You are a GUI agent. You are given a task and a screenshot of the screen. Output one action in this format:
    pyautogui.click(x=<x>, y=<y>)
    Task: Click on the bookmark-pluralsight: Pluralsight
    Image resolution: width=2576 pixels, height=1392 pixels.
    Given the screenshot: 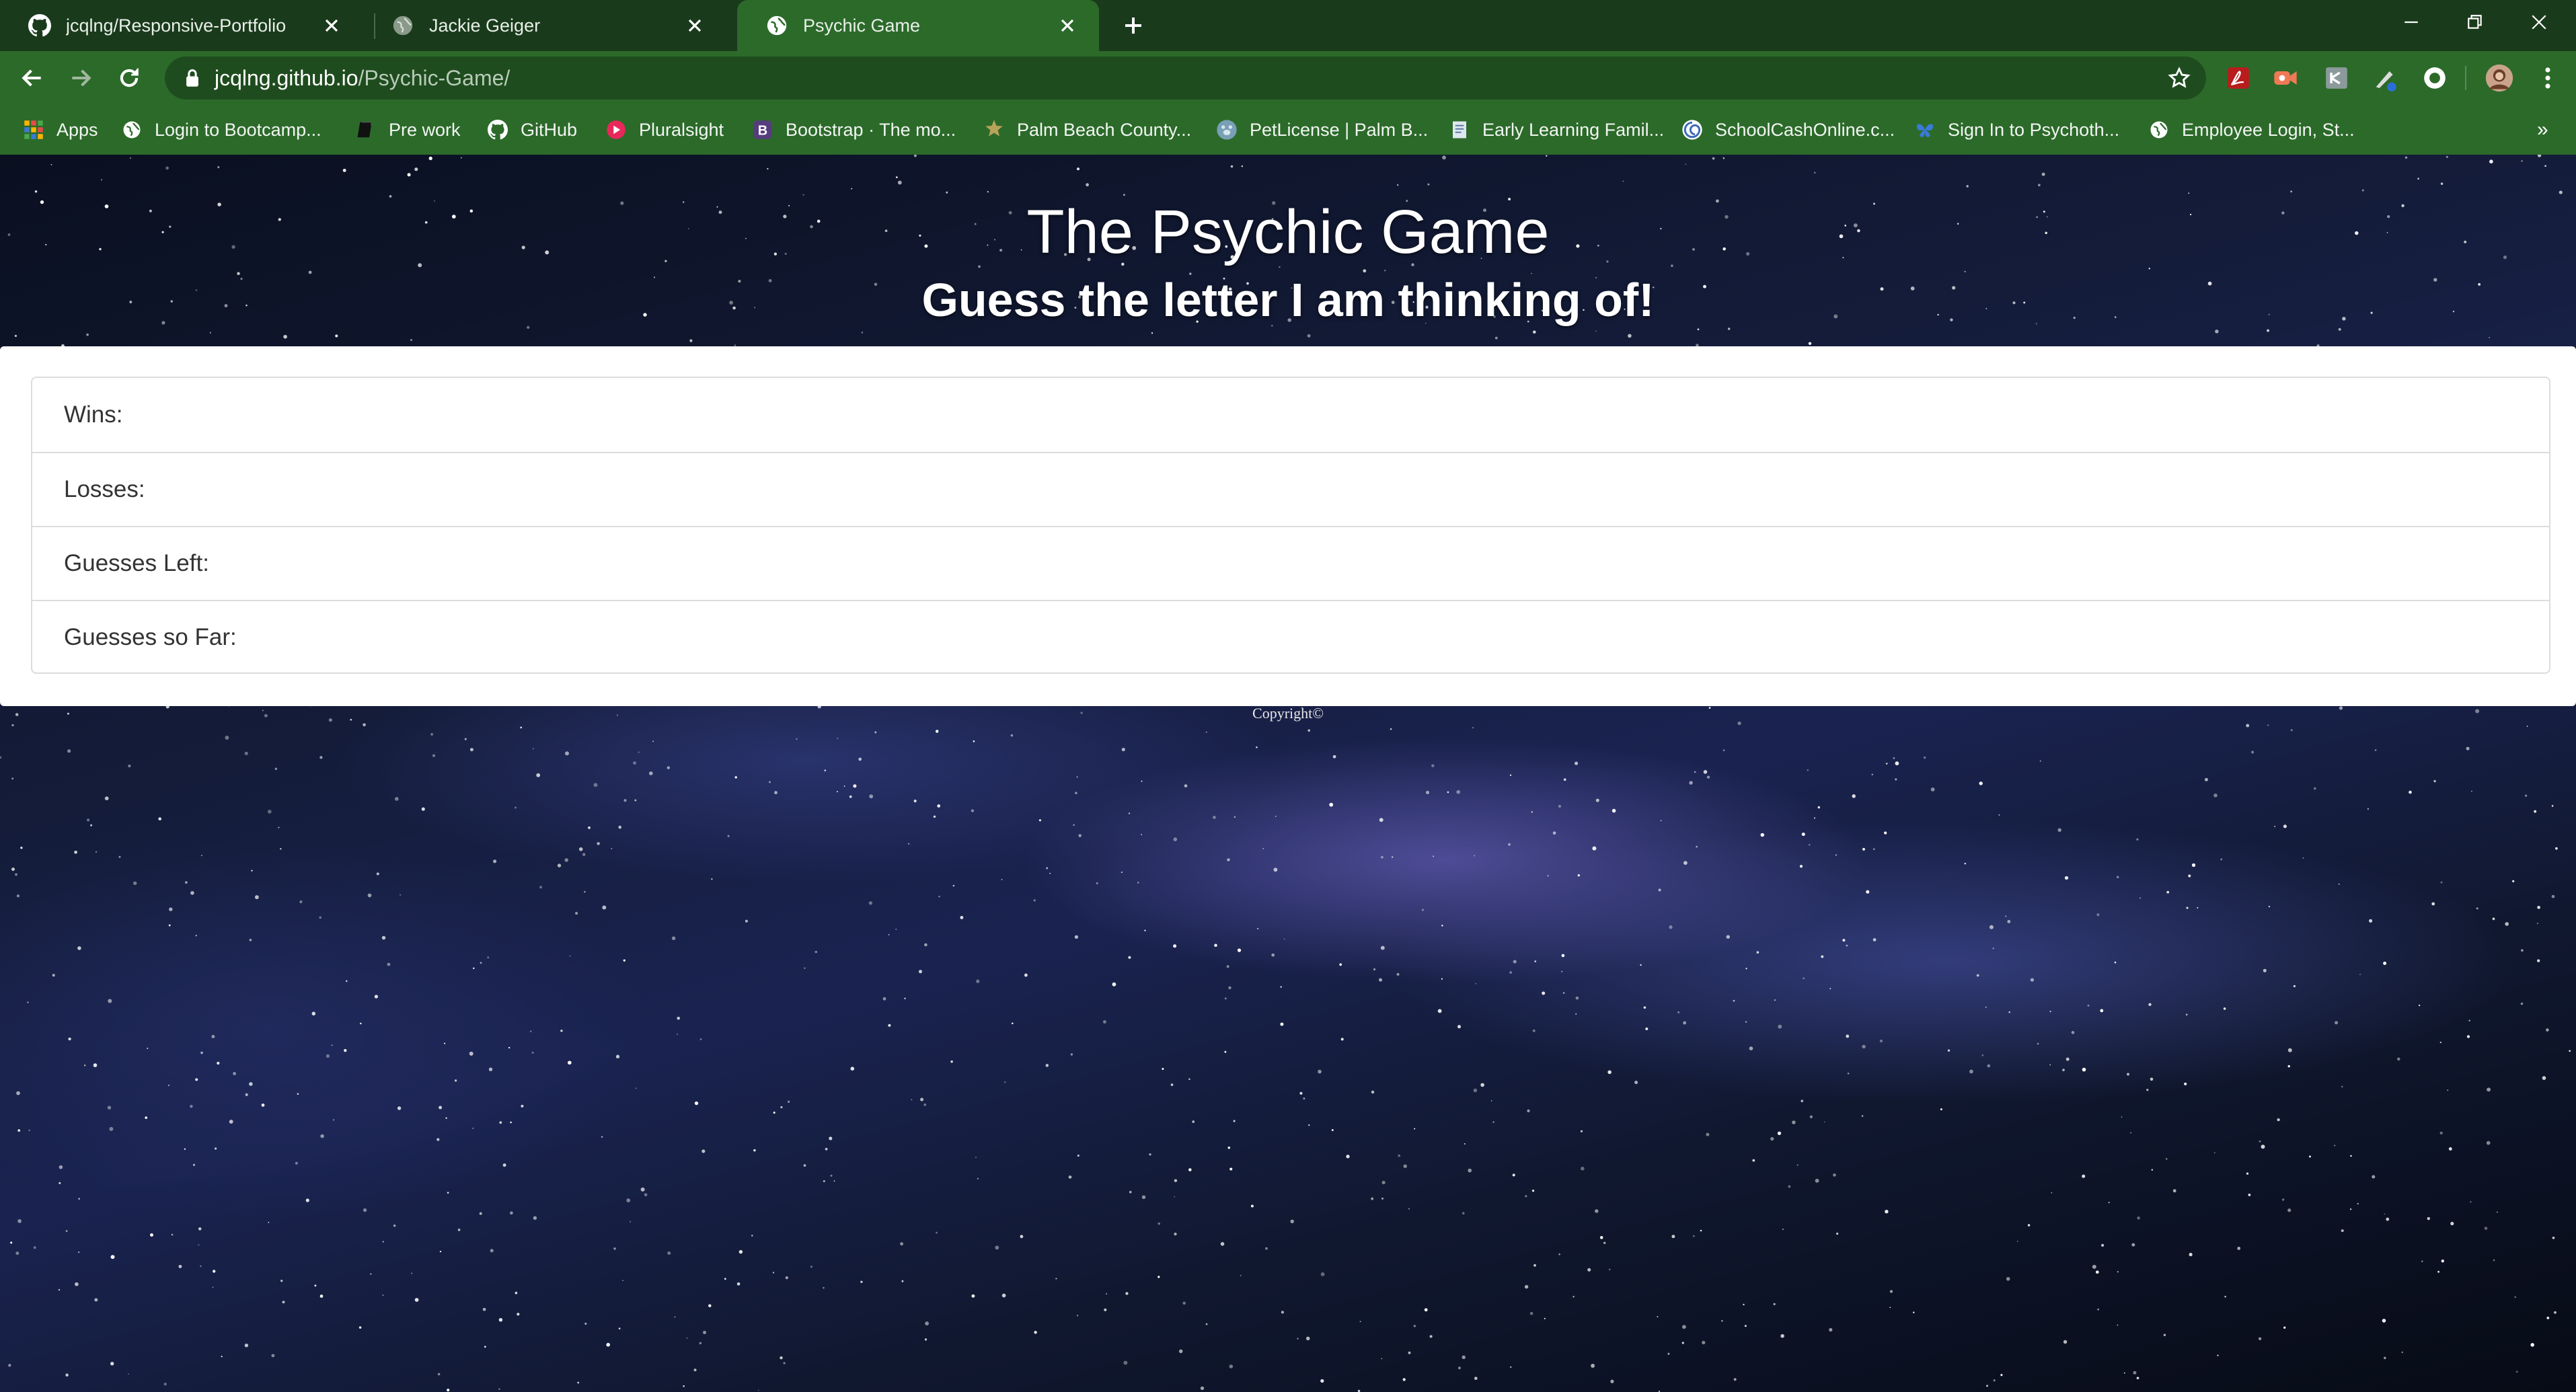 What is the action you would take?
    pyautogui.click(x=664, y=130)
    